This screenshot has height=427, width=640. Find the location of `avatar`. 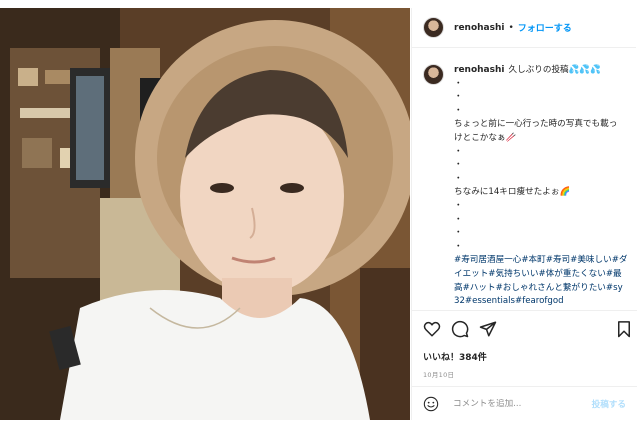

avatar is located at coordinates (433, 27).